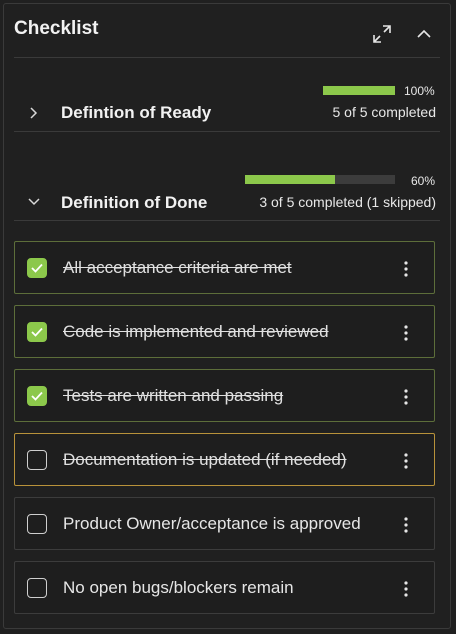  Describe the element at coordinates (34, 113) in the screenshot. I see `chevron-right-icon` at that location.